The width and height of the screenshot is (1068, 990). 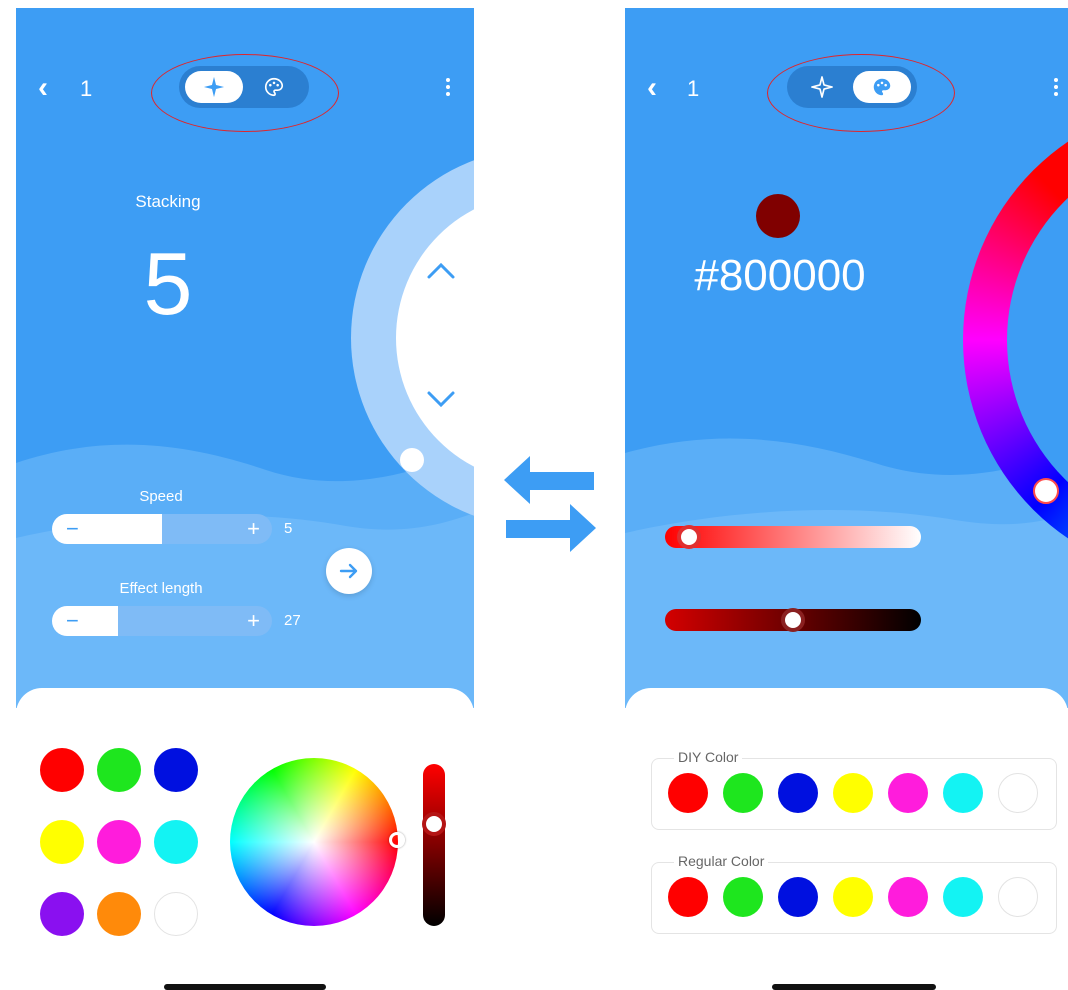 What do you see at coordinates (397, 840) in the screenshot?
I see `color-wheel-cursor` at bounding box center [397, 840].